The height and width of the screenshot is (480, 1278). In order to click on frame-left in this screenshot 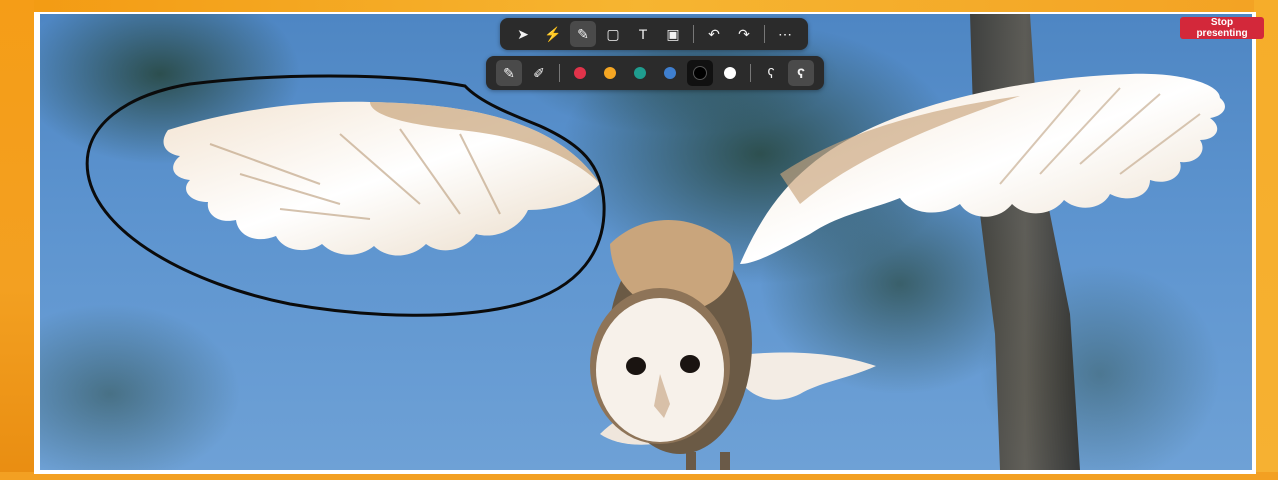, I will do `click(17, 240)`.